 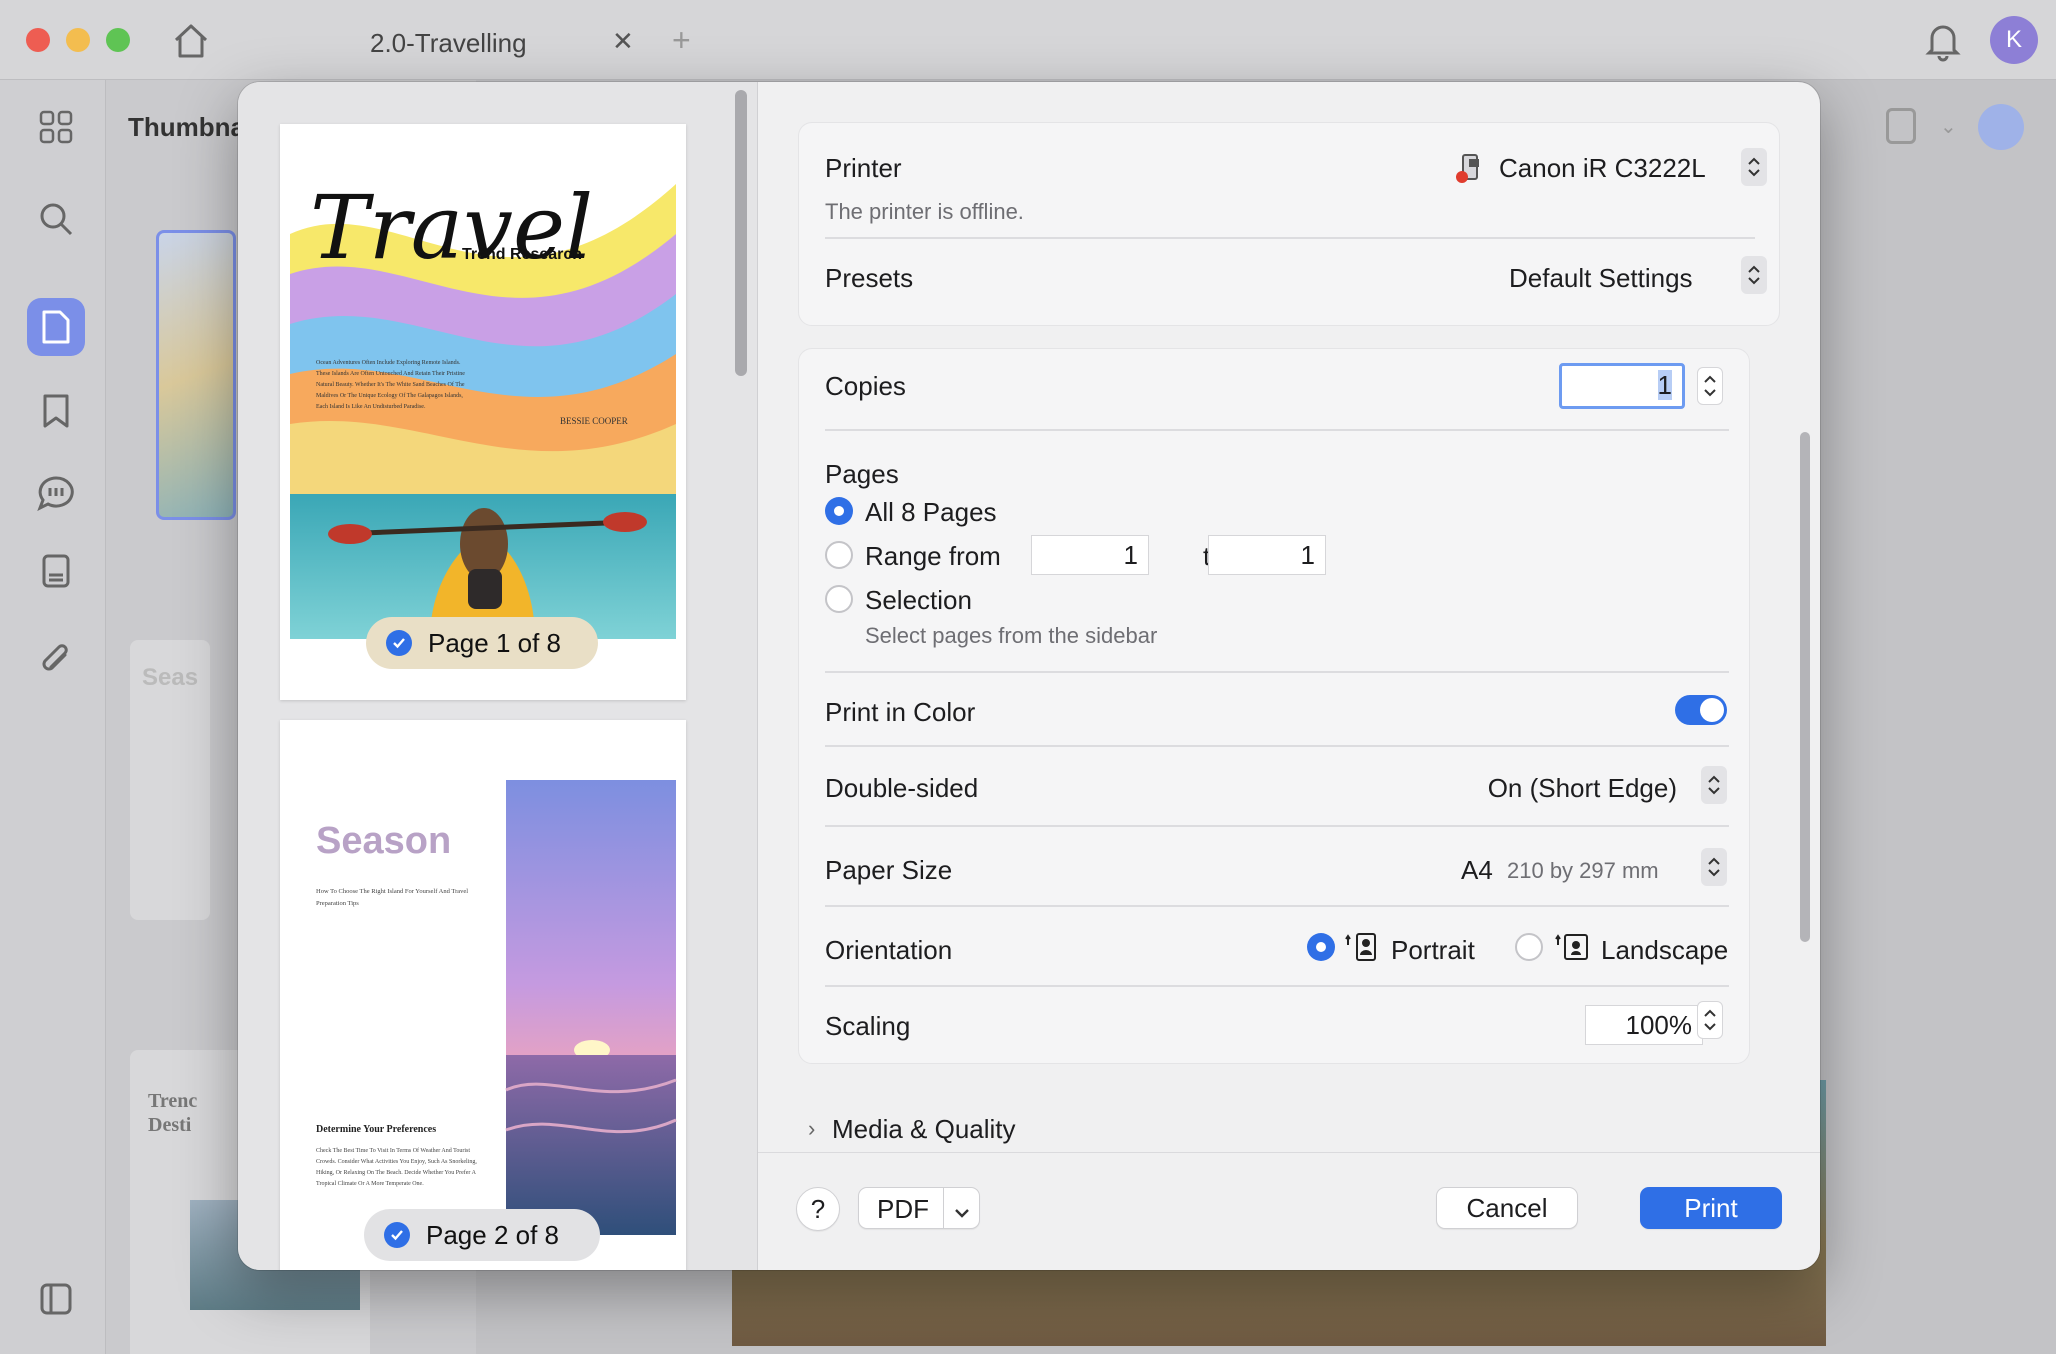 What do you see at coordinates (191, 41) in the screenshot?
I see `home-icon` at bounding box center [191, 41].